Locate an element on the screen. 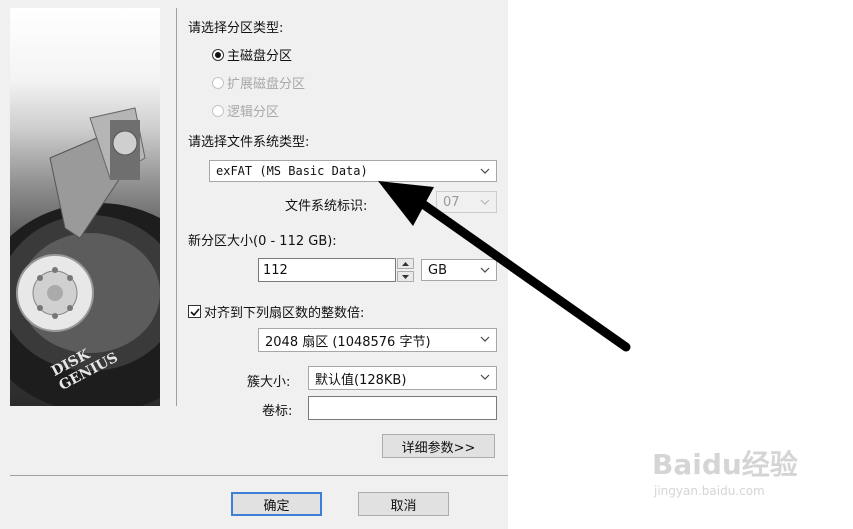  cluster-size-select: 默认值(128KB) is located at coordinates (402, 378).